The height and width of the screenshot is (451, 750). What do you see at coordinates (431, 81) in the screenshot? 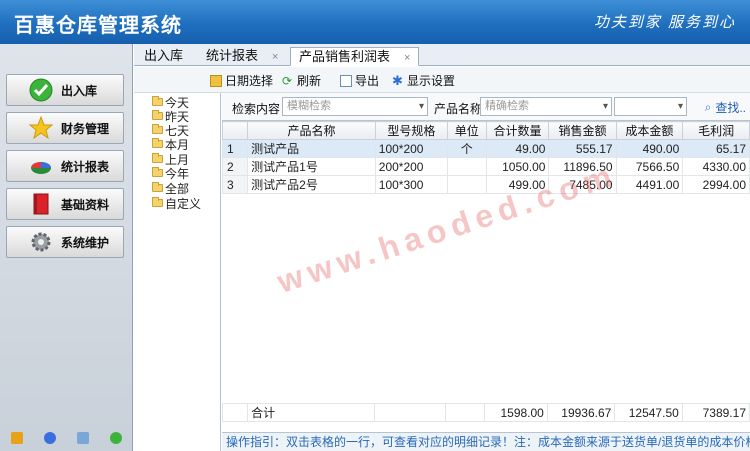
I see `button-label: 显示设置` at bounding box center [431, 81].